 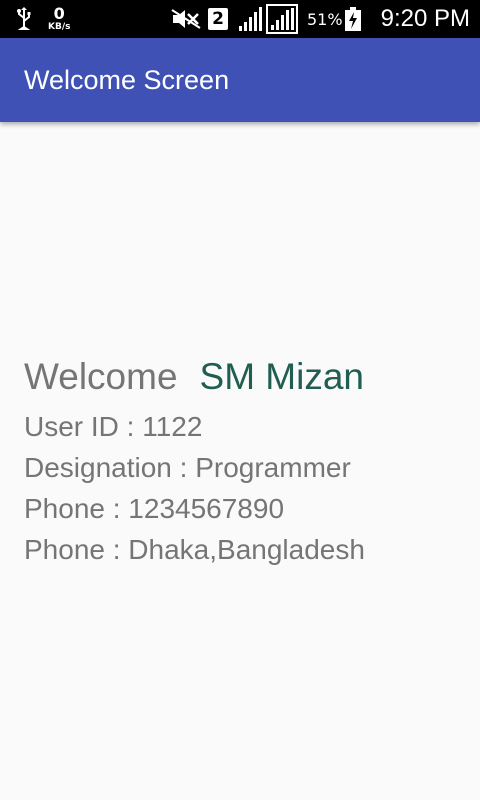 I want to click on network-speed-value: 0, so click(x=59, y=13).